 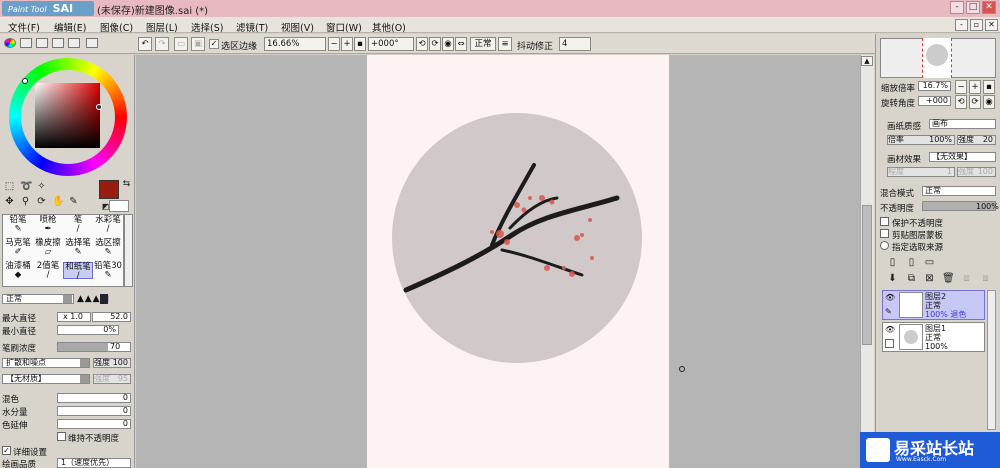 I want to click on zoom-out-icon: −, so click(x=334, y=44).